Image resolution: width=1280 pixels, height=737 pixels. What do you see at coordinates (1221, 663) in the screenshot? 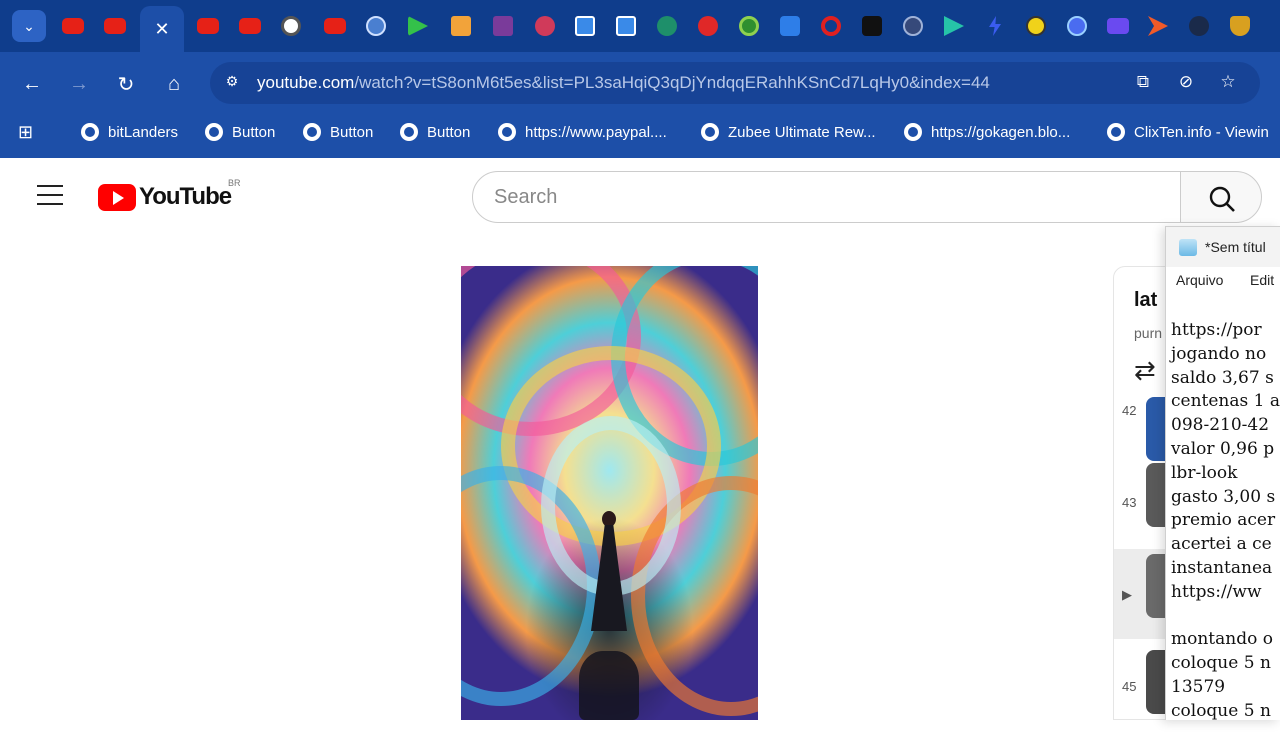
I see `notepad-line: coloque 5 n` at bounding box center [1221, 663].